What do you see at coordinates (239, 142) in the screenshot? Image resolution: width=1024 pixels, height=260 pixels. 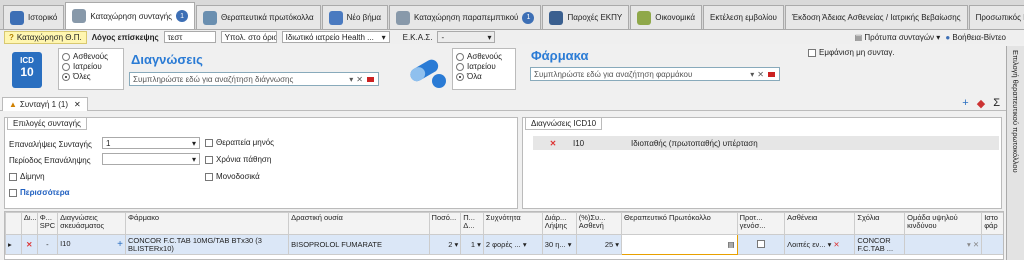 I see `monthly-therapy-checkbox: Θεραπεία μηνός` at bounding box center [239, 142].